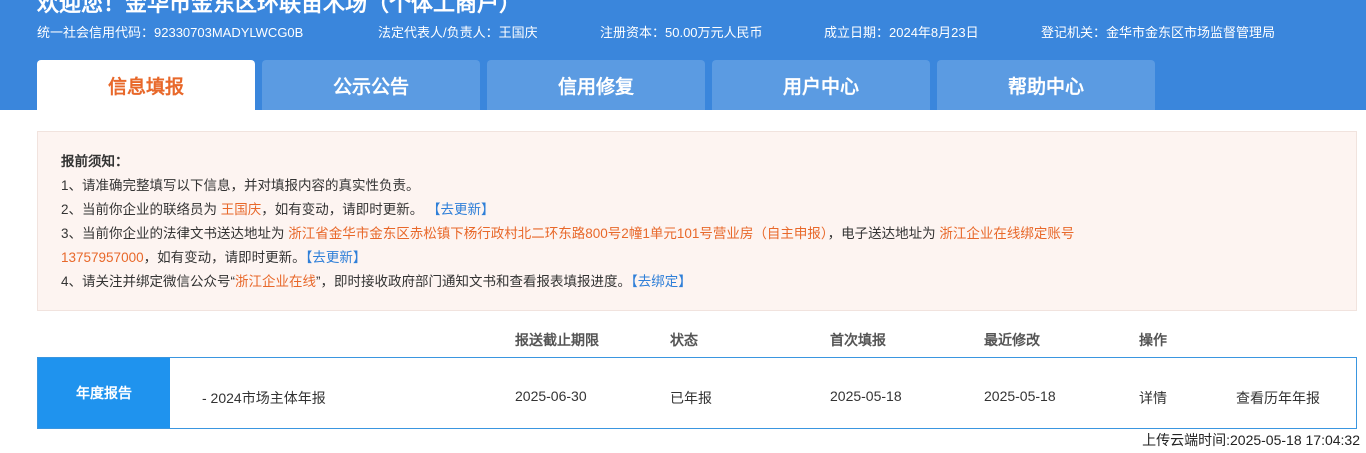 The height and width of the screenshot is (453, 1366). I want to click on legal-representative: 法定代表人/负责人：王国庆, so click(458, 32).